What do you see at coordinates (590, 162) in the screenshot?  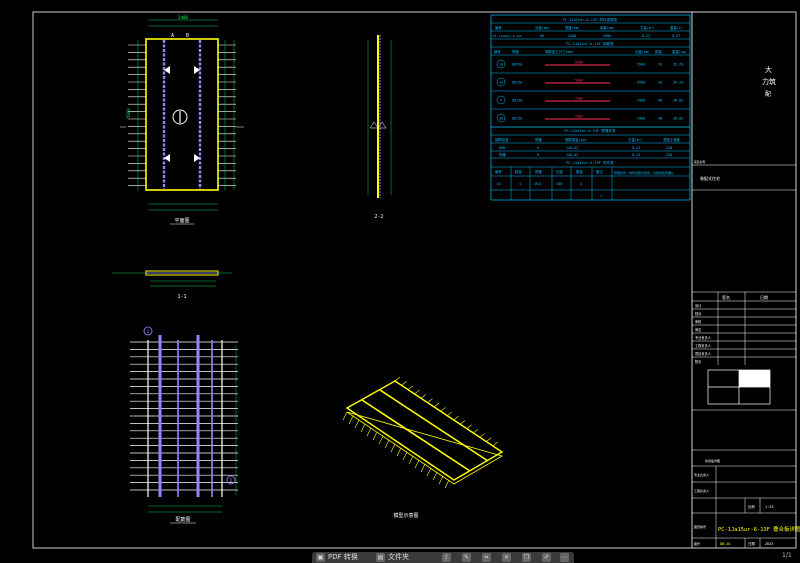 I see `t4-title: PC-1Ja15ur-6-13F 吊件表` at bounding box center [590, 162].